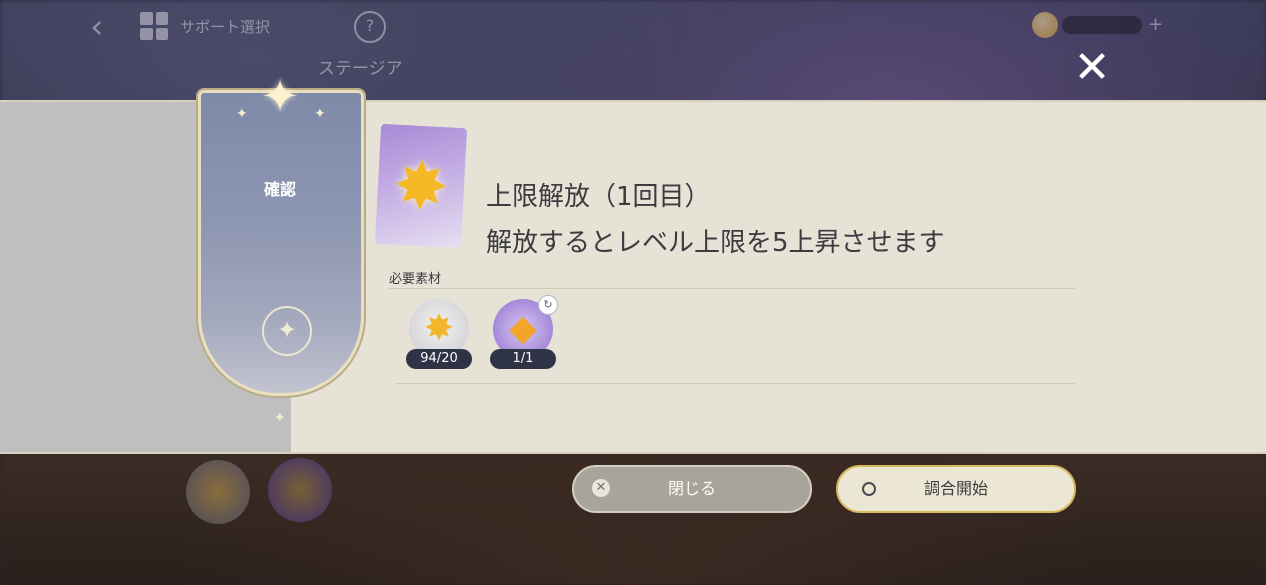 Image resolution: width=1266 pixels, height=585 pixels. Describe the element at coordinates (523, 359) in the screenshot. I see `material-count: 1/1` at that location.